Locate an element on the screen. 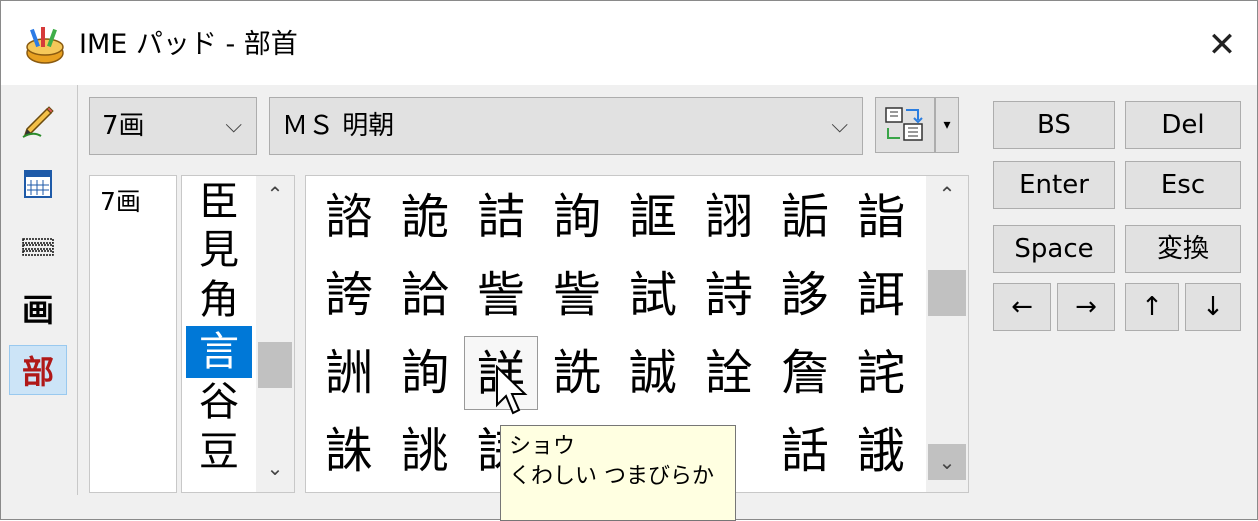 This screenshot has width=1258, height=521. character-cell: 詡 is located at coordinates (729, 217).